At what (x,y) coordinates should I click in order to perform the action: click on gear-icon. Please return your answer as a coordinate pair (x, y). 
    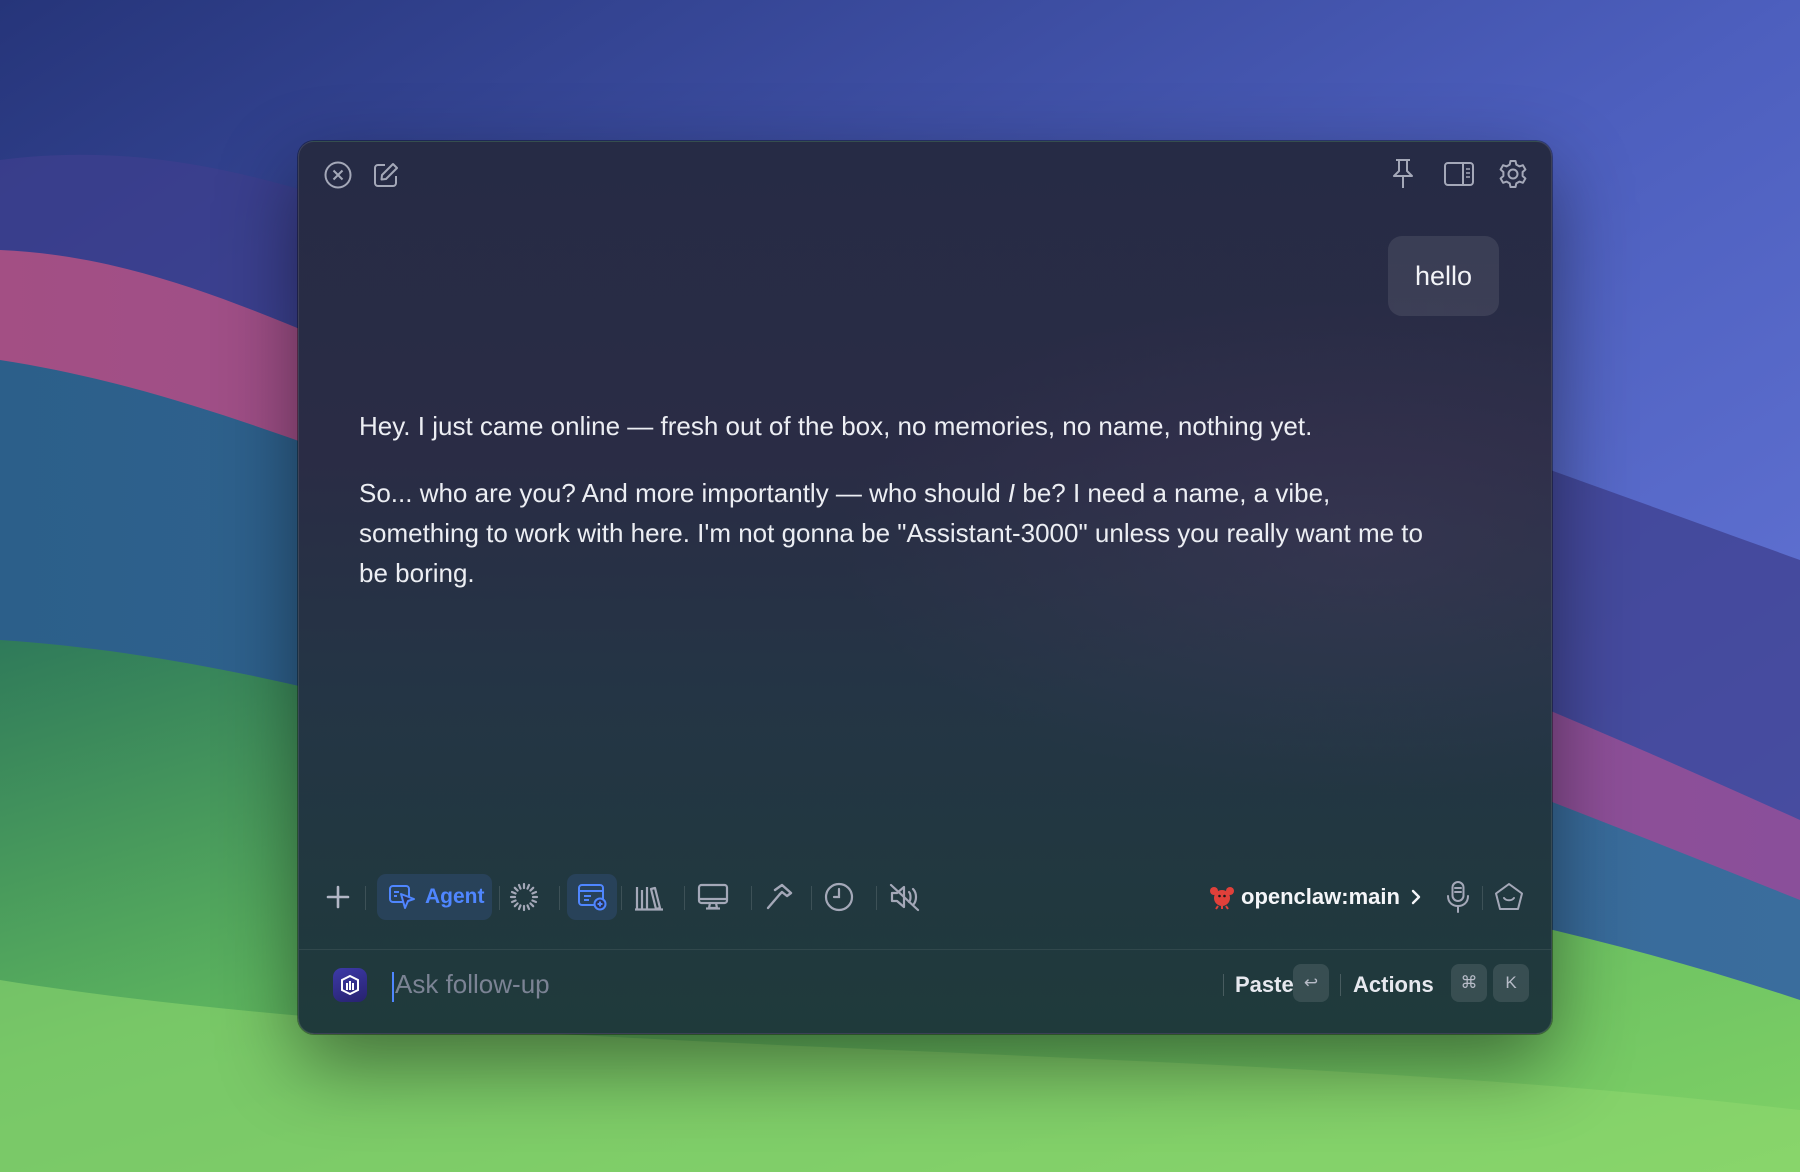
    Looking at the image, I should click on (1513, 174).